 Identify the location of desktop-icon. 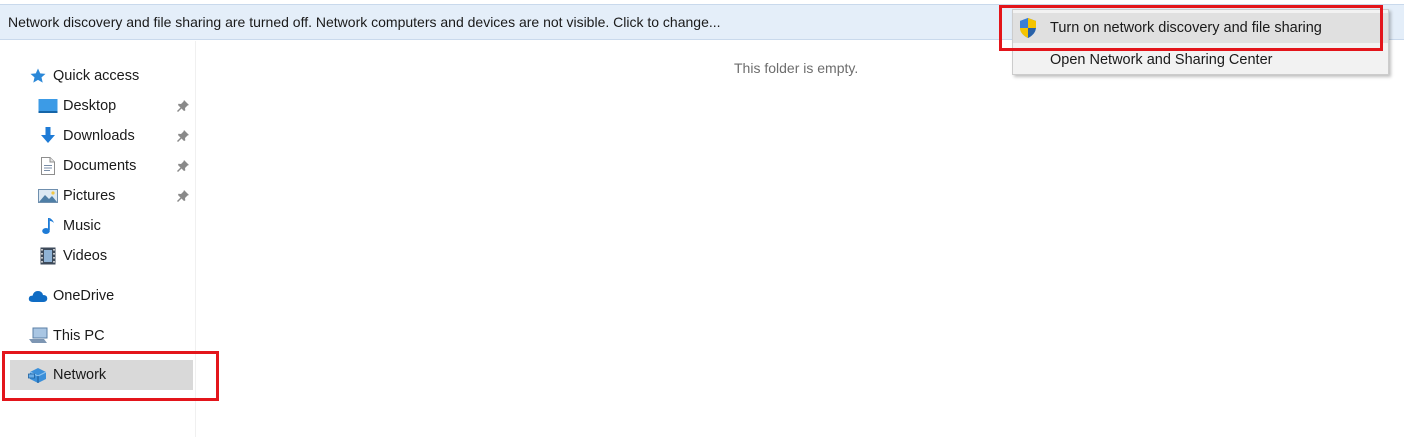
(48, 106).